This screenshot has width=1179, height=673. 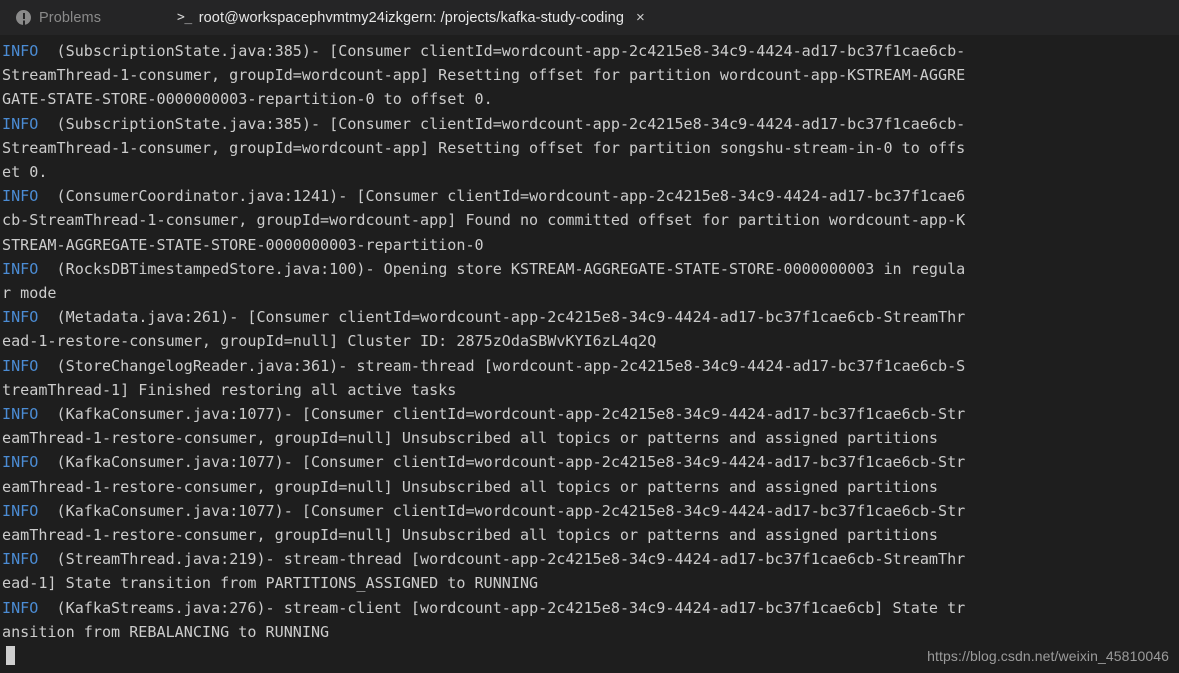 What do you see at coordinates (23, 17) in the screenshot?
I see `error-circle-icon` at bounding box center [23, 17].